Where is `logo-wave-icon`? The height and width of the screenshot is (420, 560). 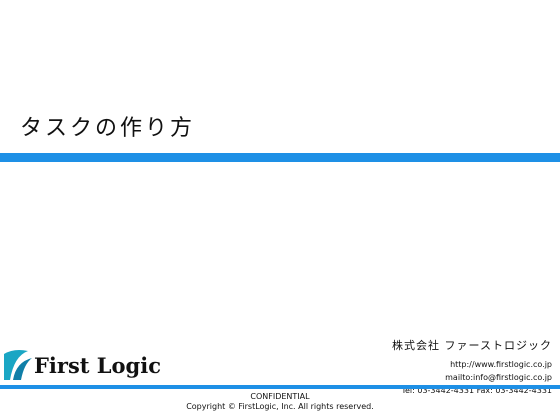 logo-wave-icon is located at coordinates (18, 365).